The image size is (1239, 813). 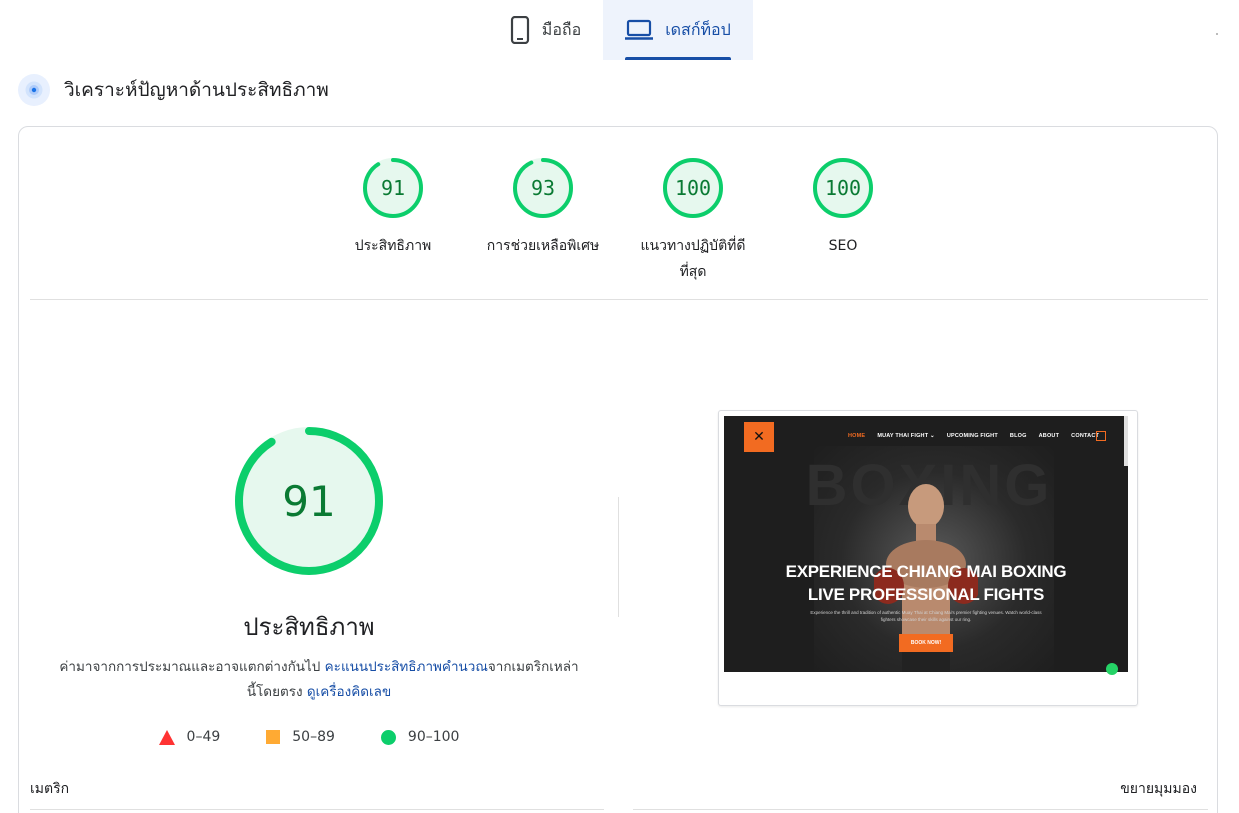 I want to click on headline-line: EXPERIENCE CHIANG MAI BOXING, so click(x=926, y=571).